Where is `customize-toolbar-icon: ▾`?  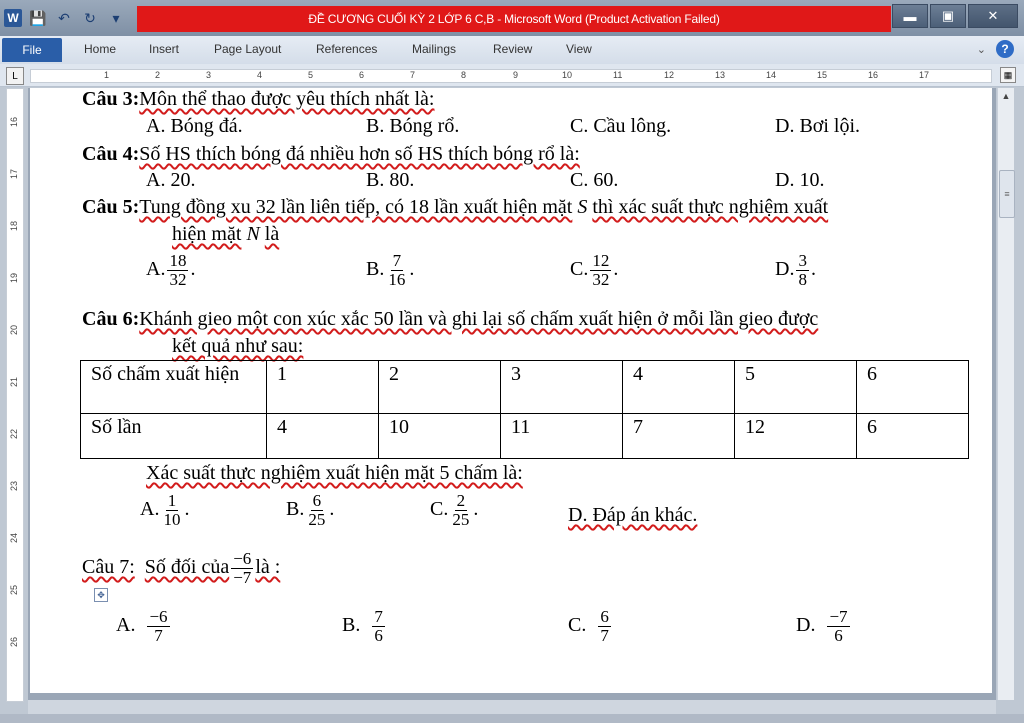 customize-toolbar-icon: ▾ is located at coordinates (116, 18).